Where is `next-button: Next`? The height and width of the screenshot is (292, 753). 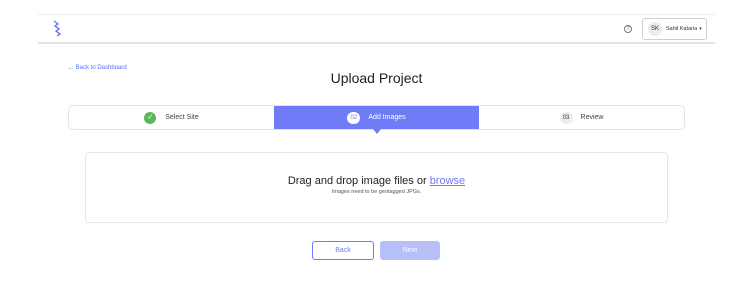
next-button: Next is located at coordinates (410, 250).